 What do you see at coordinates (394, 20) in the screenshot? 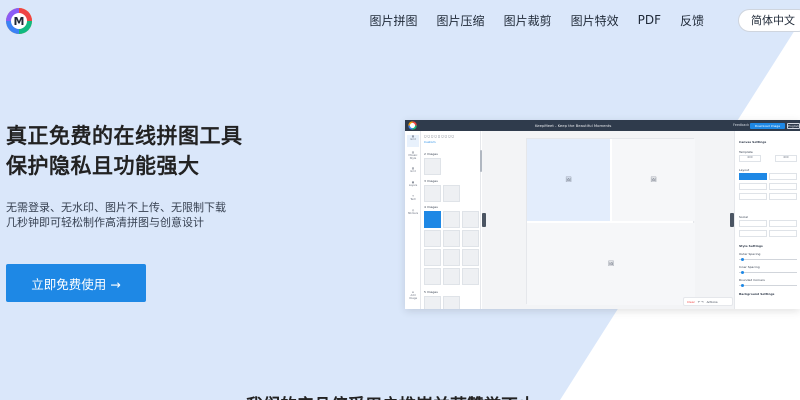
I see `nav-link-collage: 图片拼图` at bounding box center [394, 20].